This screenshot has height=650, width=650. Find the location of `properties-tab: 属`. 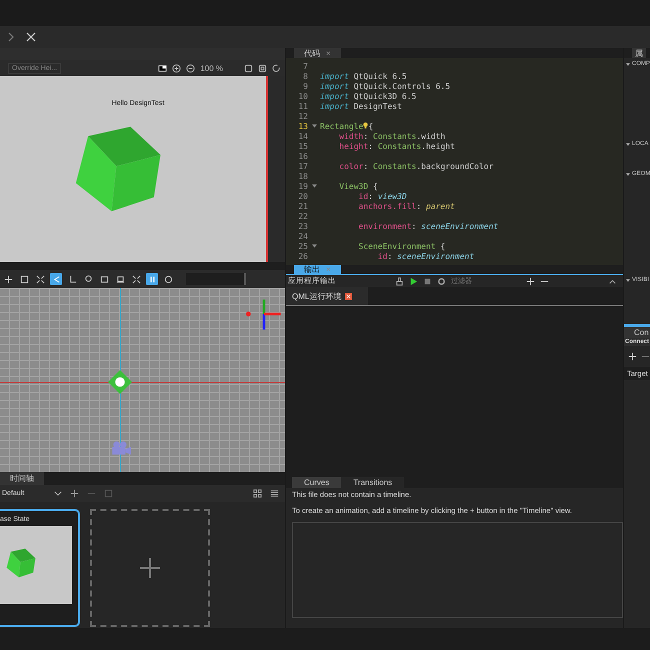

properties-tab: 属 is located at coordinates (639, 53).